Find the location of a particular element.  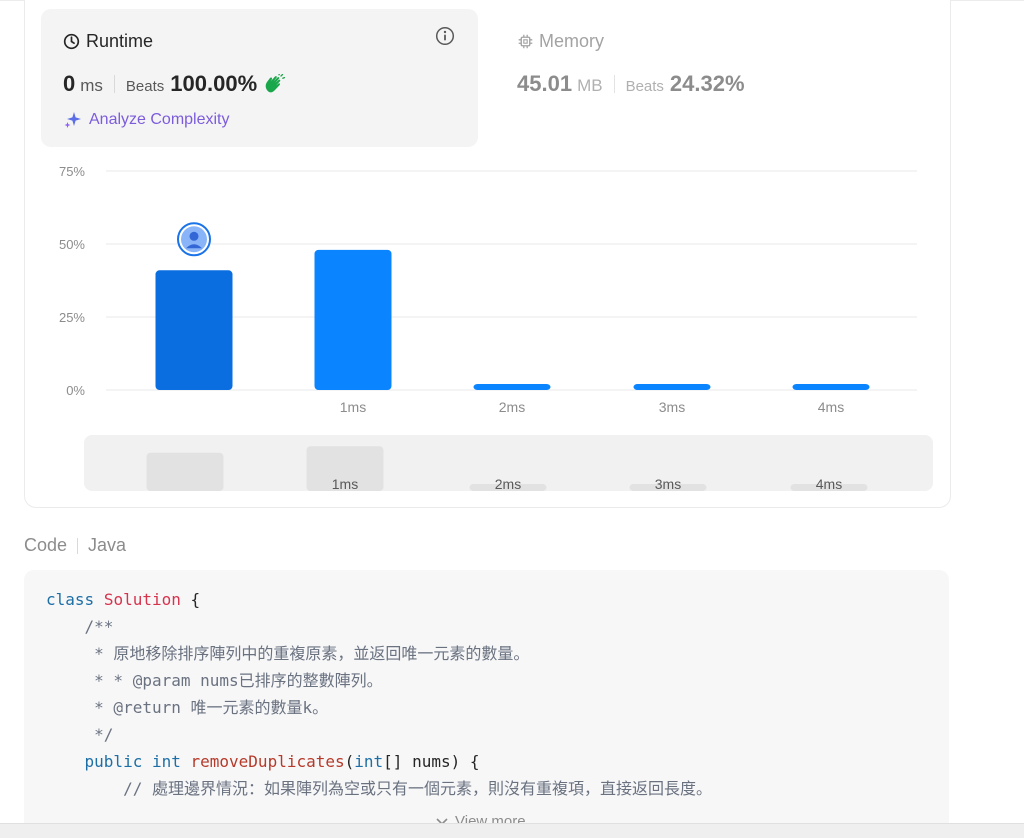

code-header: Code Java is located at coordinates (75, 545).